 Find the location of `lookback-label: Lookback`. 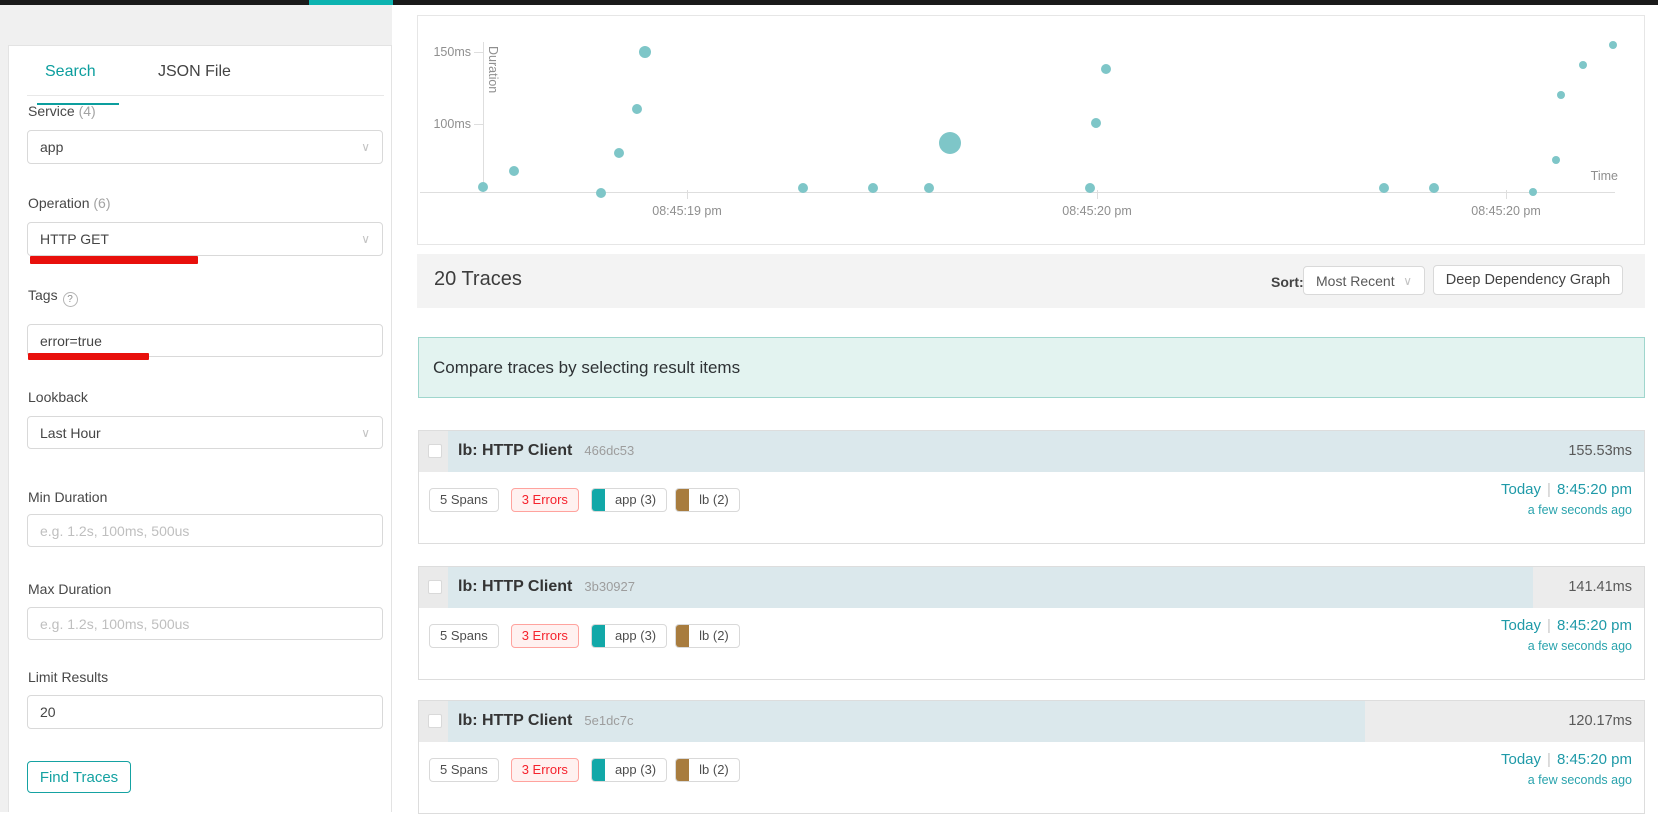

lookback-label: Lookback is located at coordinates (58, 397).